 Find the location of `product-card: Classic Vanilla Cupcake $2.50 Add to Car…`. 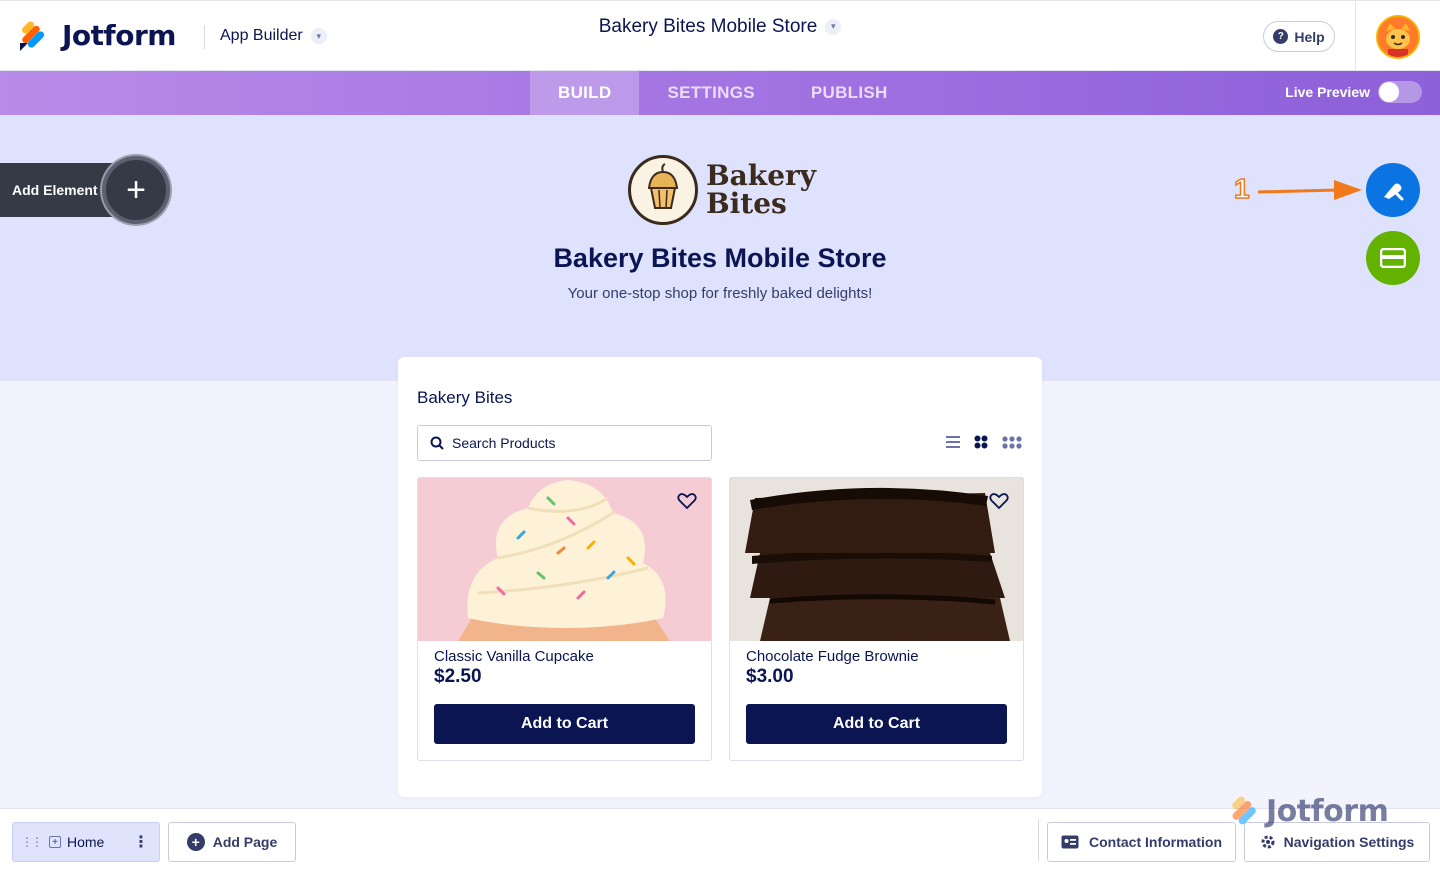

product-card: Classic Vanilla Cupcake $2.50 Add to Car… is located at coordinates (564, 619).